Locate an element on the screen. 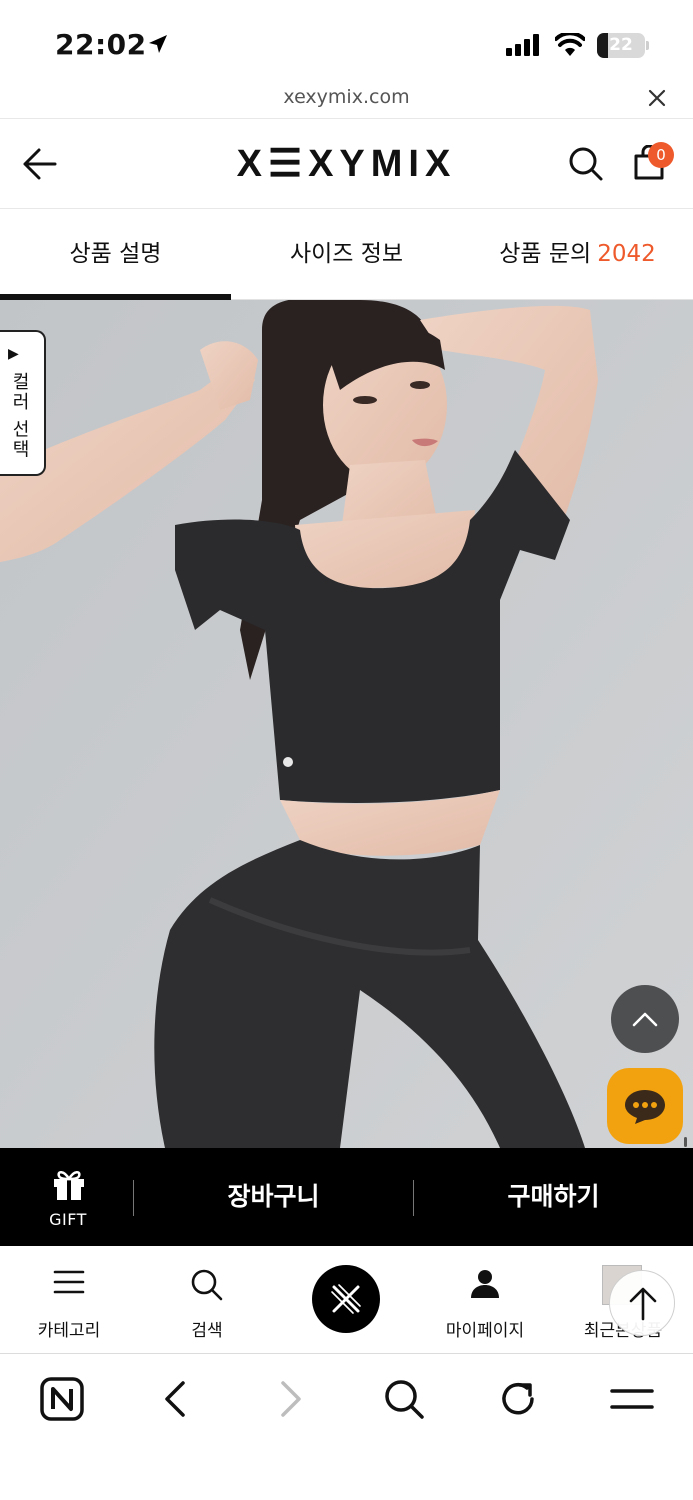  url-text: xexymix.com is located at coordinates (346, 97).